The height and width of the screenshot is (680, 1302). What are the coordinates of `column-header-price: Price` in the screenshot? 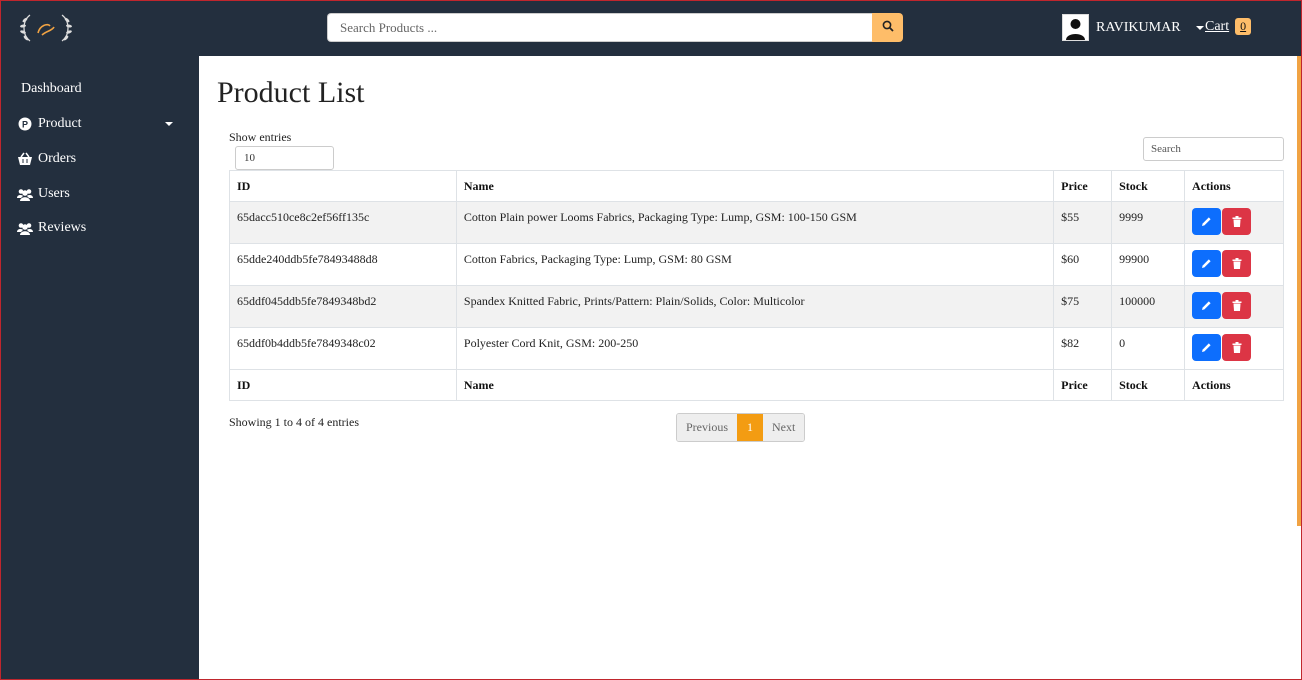 It's located at (1083, 186).